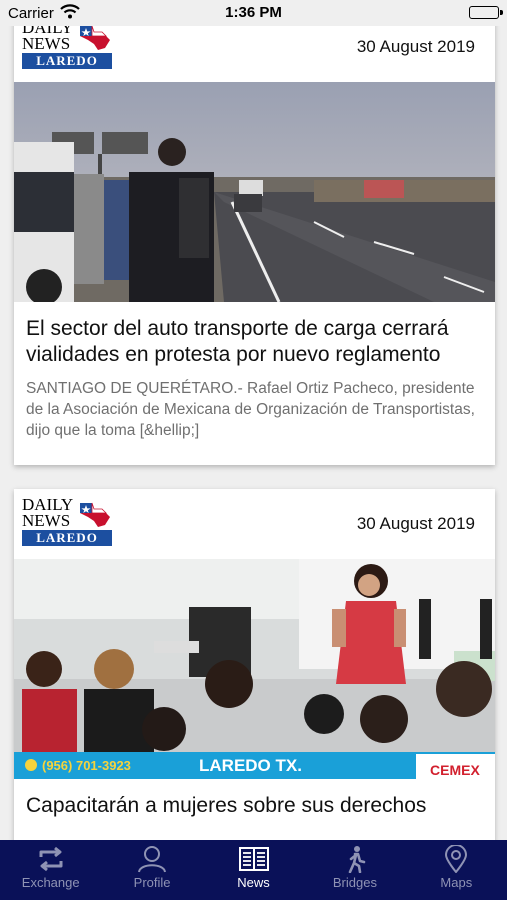 The image size is (507, 900). What do you see at coordinates (253, 859) in the screenshot?
I see `news-icon` at bounding box center [253, 859].